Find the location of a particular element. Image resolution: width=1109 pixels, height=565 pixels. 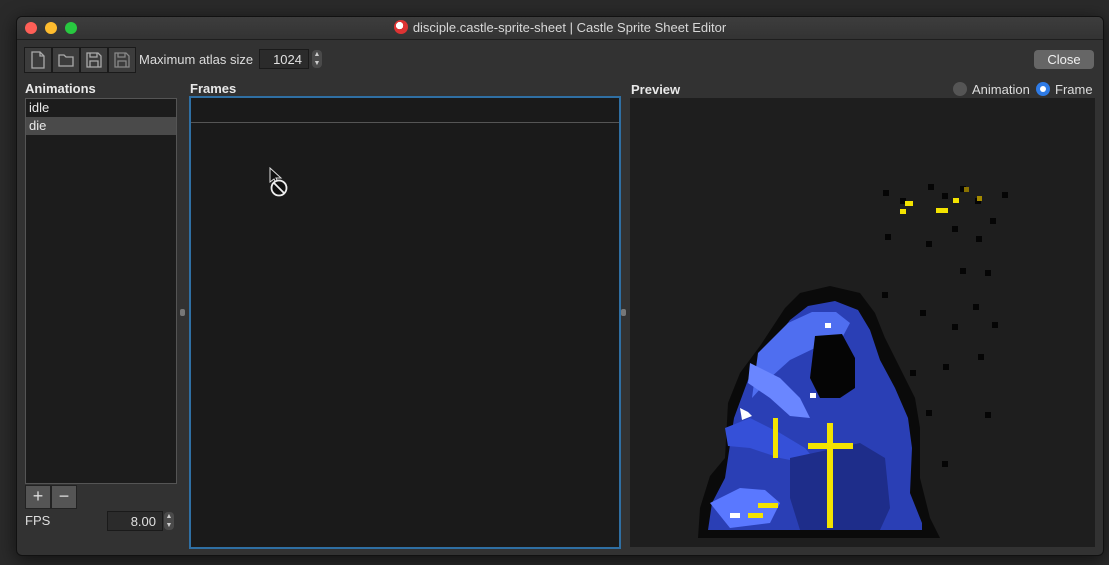

open-folder-button is located at coordinates (66, 60).